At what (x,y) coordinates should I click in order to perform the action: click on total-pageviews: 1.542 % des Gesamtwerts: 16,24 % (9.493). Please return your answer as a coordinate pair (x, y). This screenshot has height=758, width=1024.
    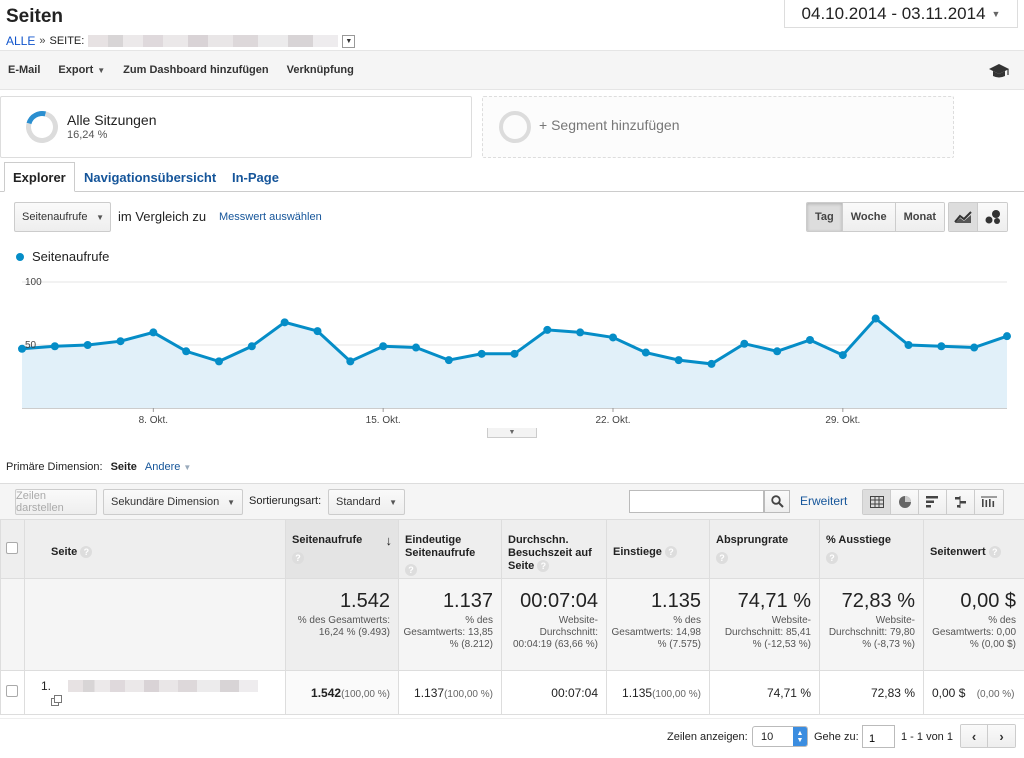
    Looking at the image, I should click on (342, 624).